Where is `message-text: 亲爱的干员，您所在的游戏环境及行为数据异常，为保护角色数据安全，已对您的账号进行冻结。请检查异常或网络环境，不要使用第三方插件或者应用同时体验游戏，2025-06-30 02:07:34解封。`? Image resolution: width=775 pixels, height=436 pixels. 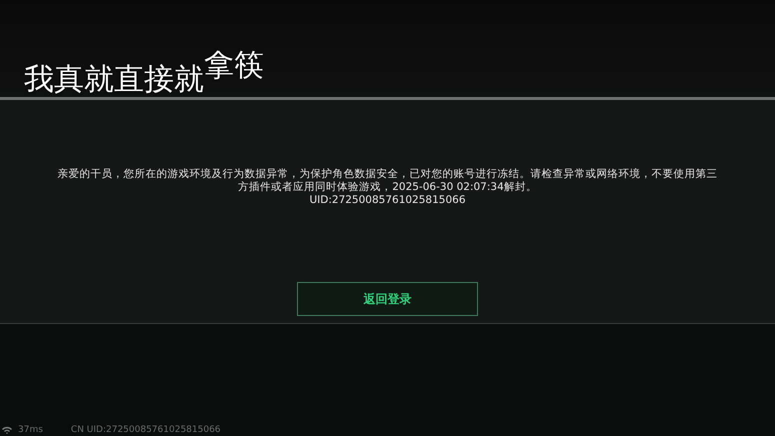
message-text: 亲爱的干员，您所在的游戏环境及行为数据异常，为保护角色数据安全，已对您的账号进行冻结。请检查异常或网络环境，不要使用第三方插件或者应用同时体验游戏，2025-06-30 02:07:34解封。 is located at coordinates (387, 181).